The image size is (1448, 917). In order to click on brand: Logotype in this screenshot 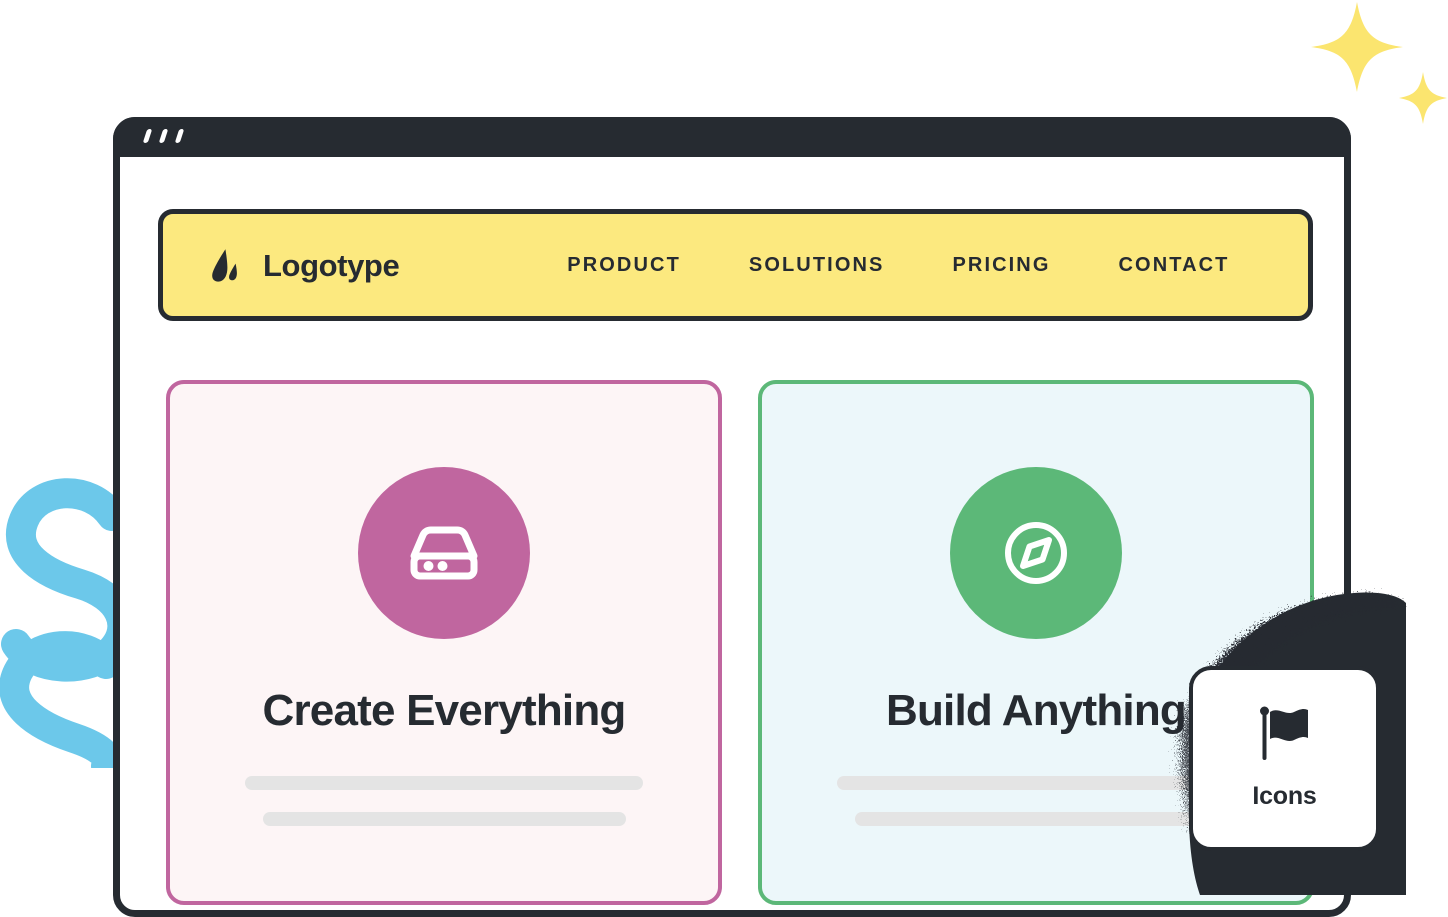, I will do `click(304, 265)`.